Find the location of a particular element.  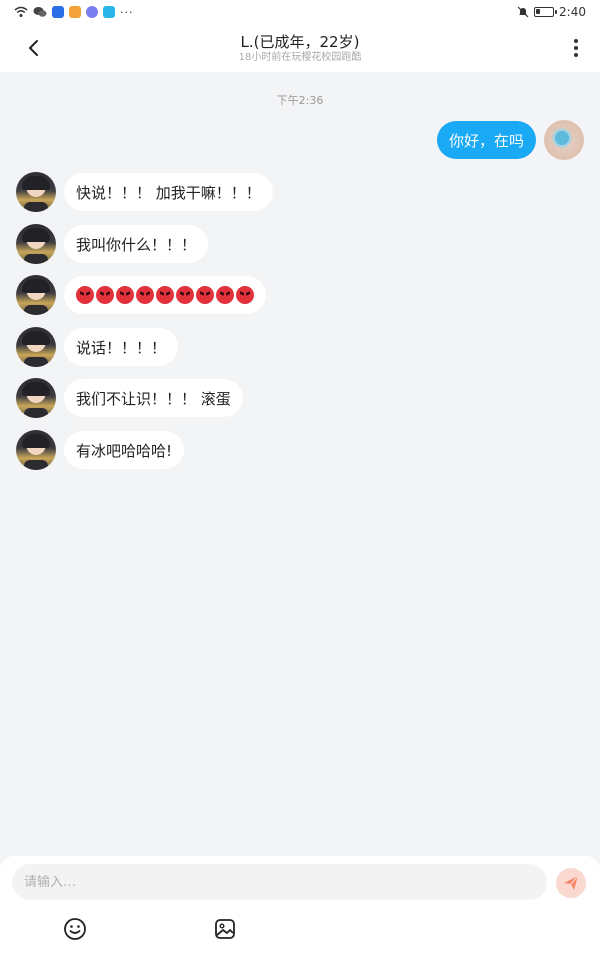

message-timestamp: 下午2:36 is located at coordinates (300, 100).